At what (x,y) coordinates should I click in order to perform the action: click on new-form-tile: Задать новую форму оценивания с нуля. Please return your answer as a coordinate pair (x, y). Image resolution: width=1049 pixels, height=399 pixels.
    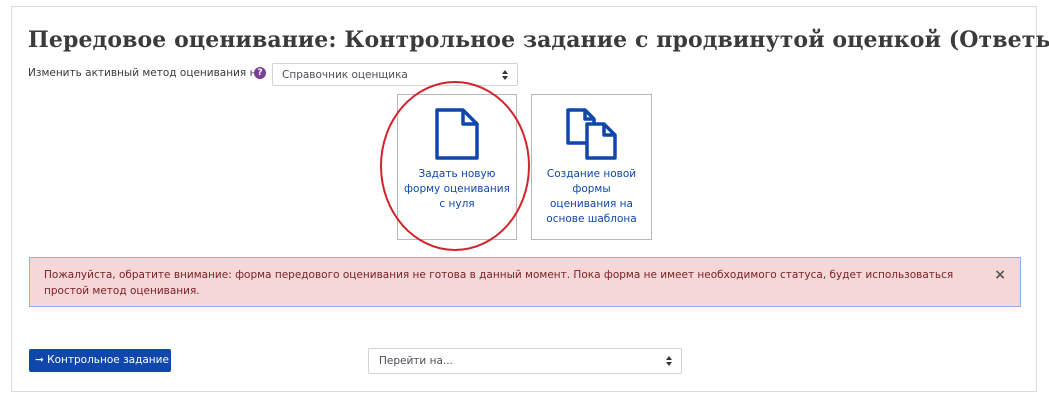
    Looking at the image, I should click on (457, 167).